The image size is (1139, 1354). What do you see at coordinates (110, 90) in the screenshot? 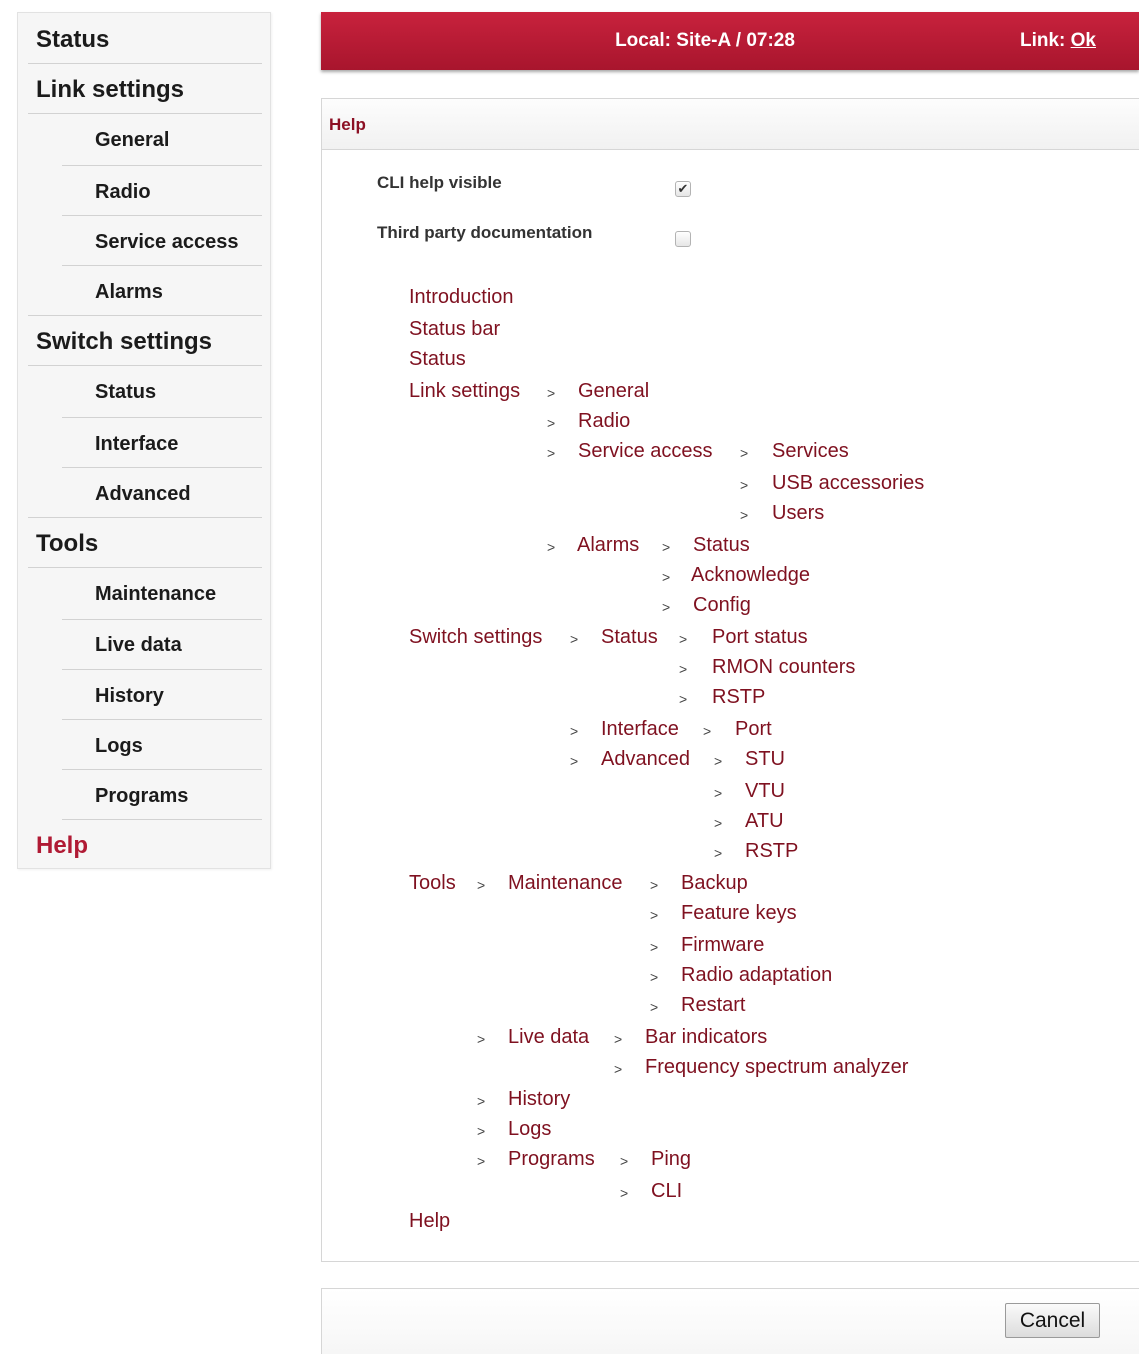
I see `sidebar-item-link-settings: Link settings` at bounding box center [110, 90].